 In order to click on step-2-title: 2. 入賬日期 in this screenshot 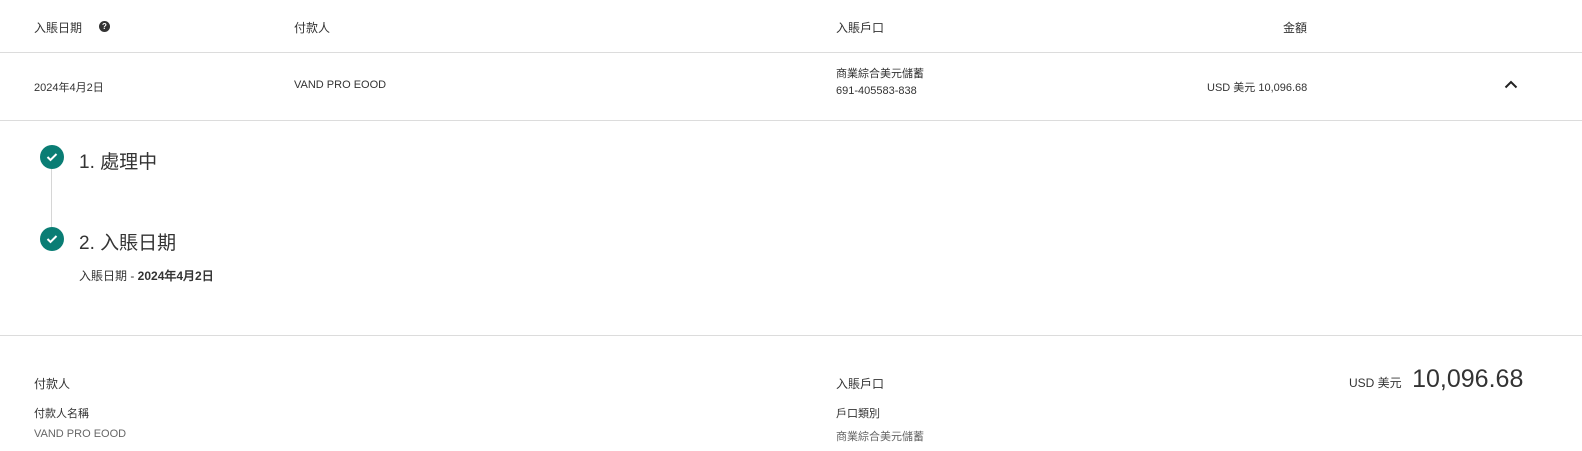, I will do `click(128, 243)`.